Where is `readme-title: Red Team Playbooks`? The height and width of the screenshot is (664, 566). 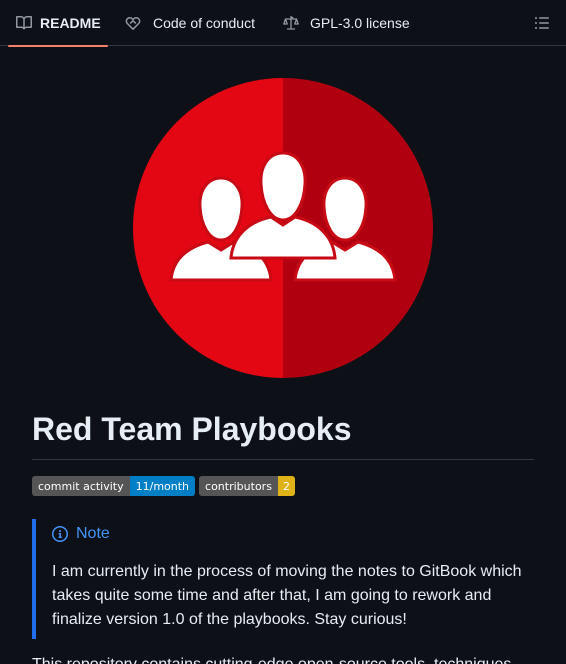
readme-title: Red Team Playbooks is located at coordinates (192, 429).